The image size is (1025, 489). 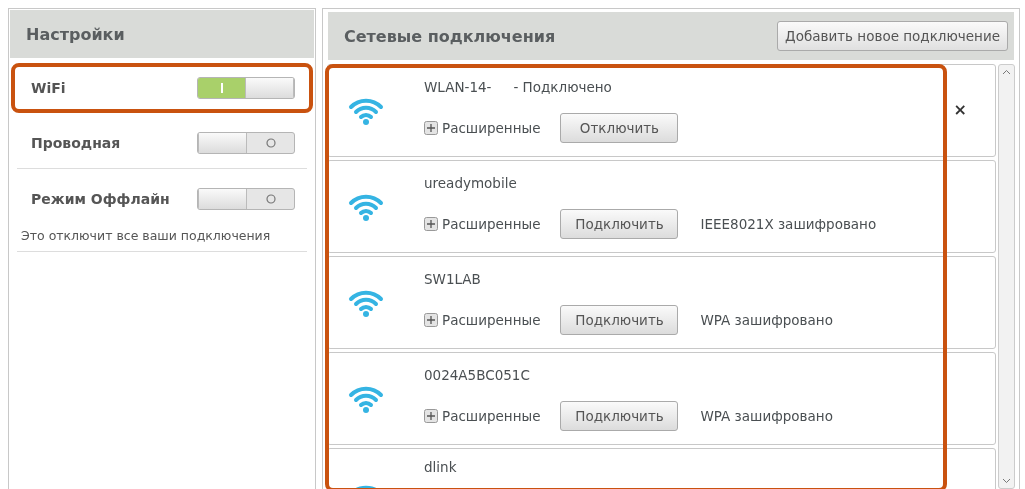 What do you see at coordinates (619, 127) in the screenshot?
I see `connect-button: Отключить` at bounding box center [619, 127].